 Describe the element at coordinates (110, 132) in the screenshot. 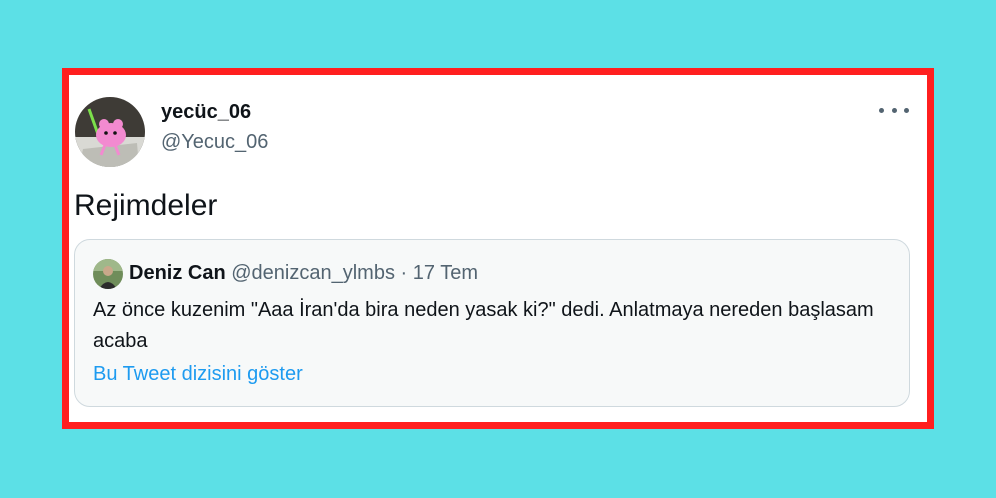

I see `author-avatar` at that location.